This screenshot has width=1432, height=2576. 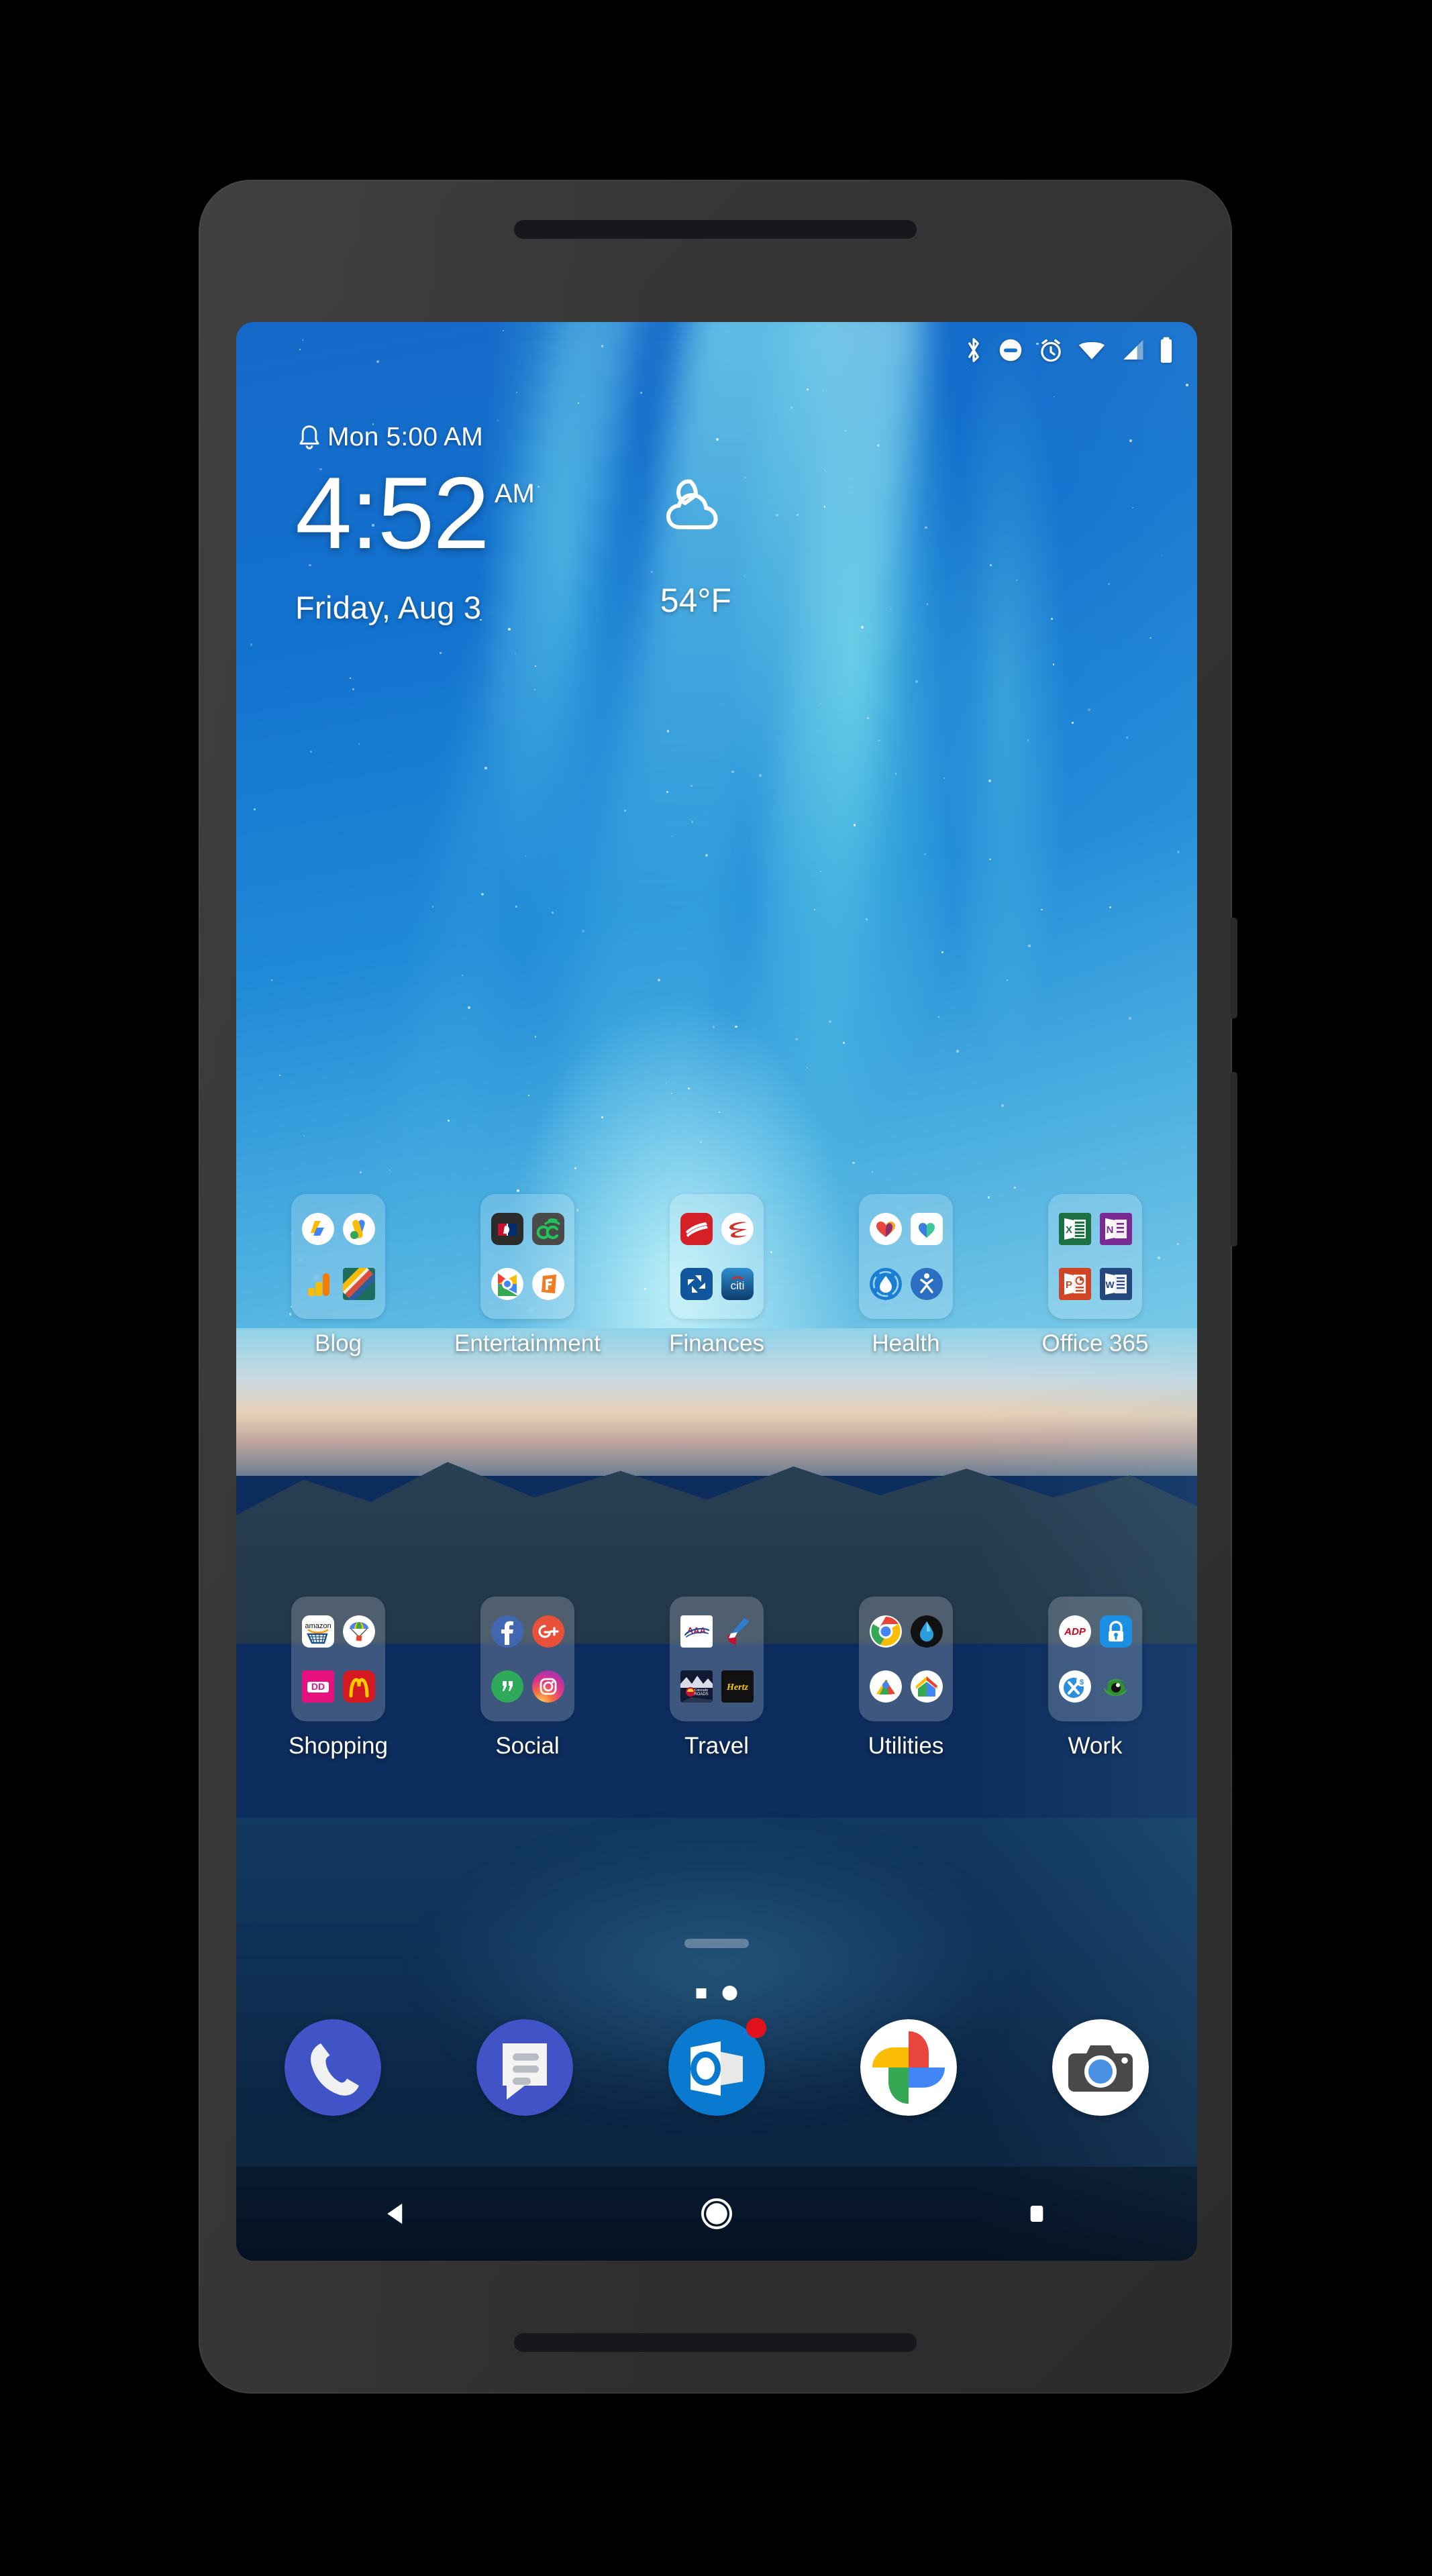 I want to click on camera-app, so click(x=1100, y=2067).